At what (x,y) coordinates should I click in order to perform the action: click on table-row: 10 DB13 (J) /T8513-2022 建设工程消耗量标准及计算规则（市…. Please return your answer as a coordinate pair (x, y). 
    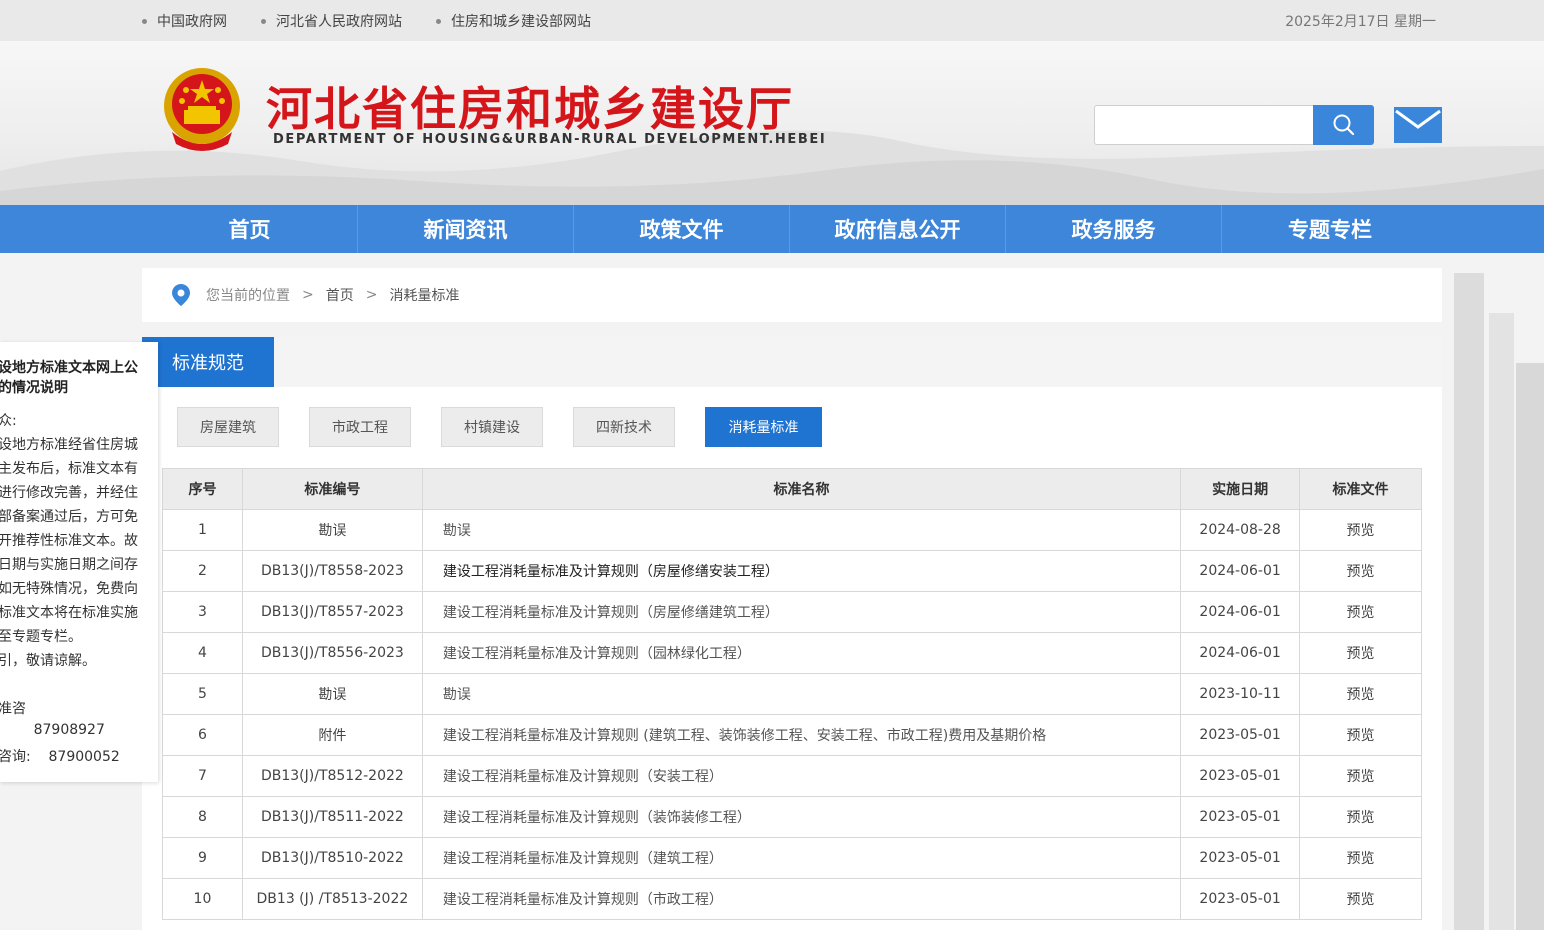
    Looking at the image, I should click on (792, 899).